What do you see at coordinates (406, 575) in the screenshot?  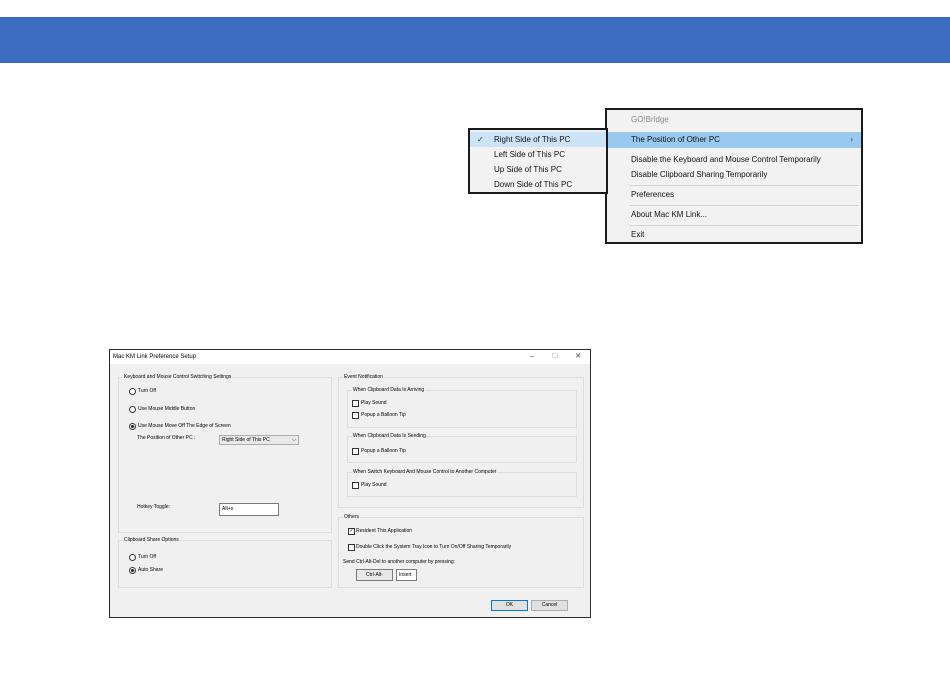 I see `combo-key-input: Insert` at bounding box center [406, 575].